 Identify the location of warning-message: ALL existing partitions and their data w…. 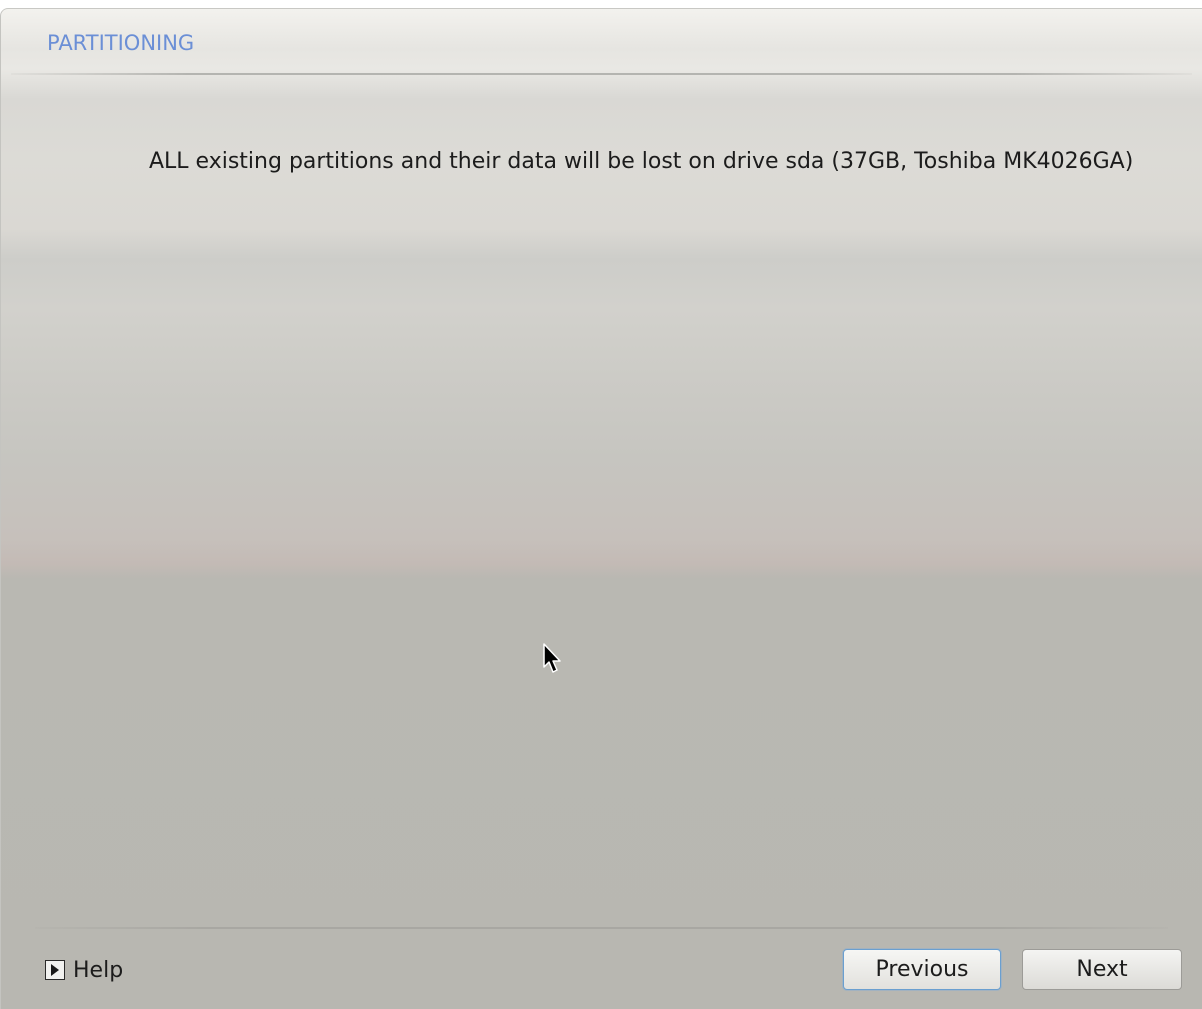
(641, 161).